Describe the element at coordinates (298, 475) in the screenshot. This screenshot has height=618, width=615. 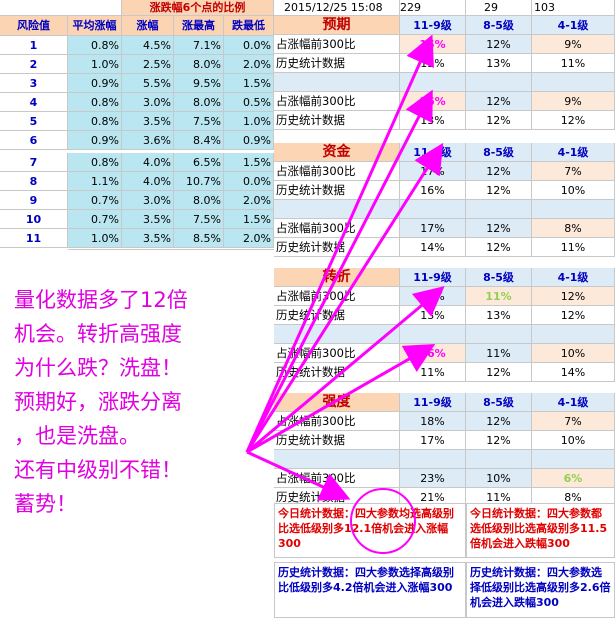
I see `arrow-to-strength-bottom` at that location.